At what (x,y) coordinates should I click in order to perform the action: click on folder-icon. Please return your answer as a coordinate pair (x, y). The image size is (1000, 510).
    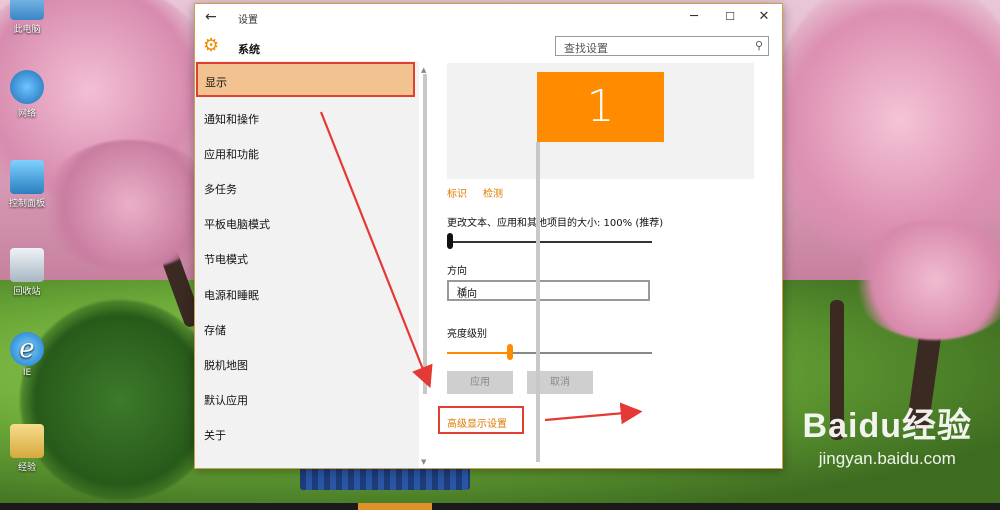
    Looking at the image, I should click on (27, 441).